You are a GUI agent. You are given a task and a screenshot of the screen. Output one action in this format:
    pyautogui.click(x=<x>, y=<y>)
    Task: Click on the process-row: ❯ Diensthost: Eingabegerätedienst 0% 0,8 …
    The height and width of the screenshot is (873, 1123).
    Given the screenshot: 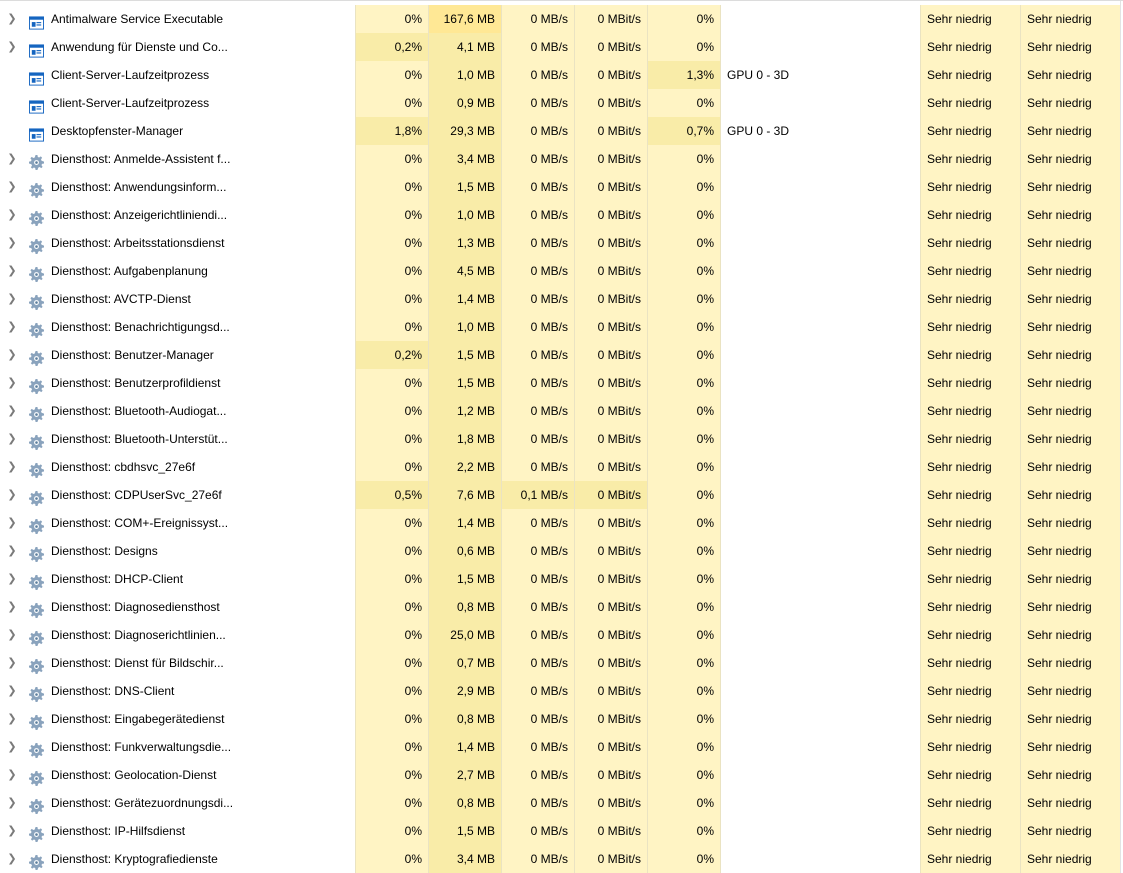 What is the action you would take?
    pyautogui.click(x=561, y=719)
    